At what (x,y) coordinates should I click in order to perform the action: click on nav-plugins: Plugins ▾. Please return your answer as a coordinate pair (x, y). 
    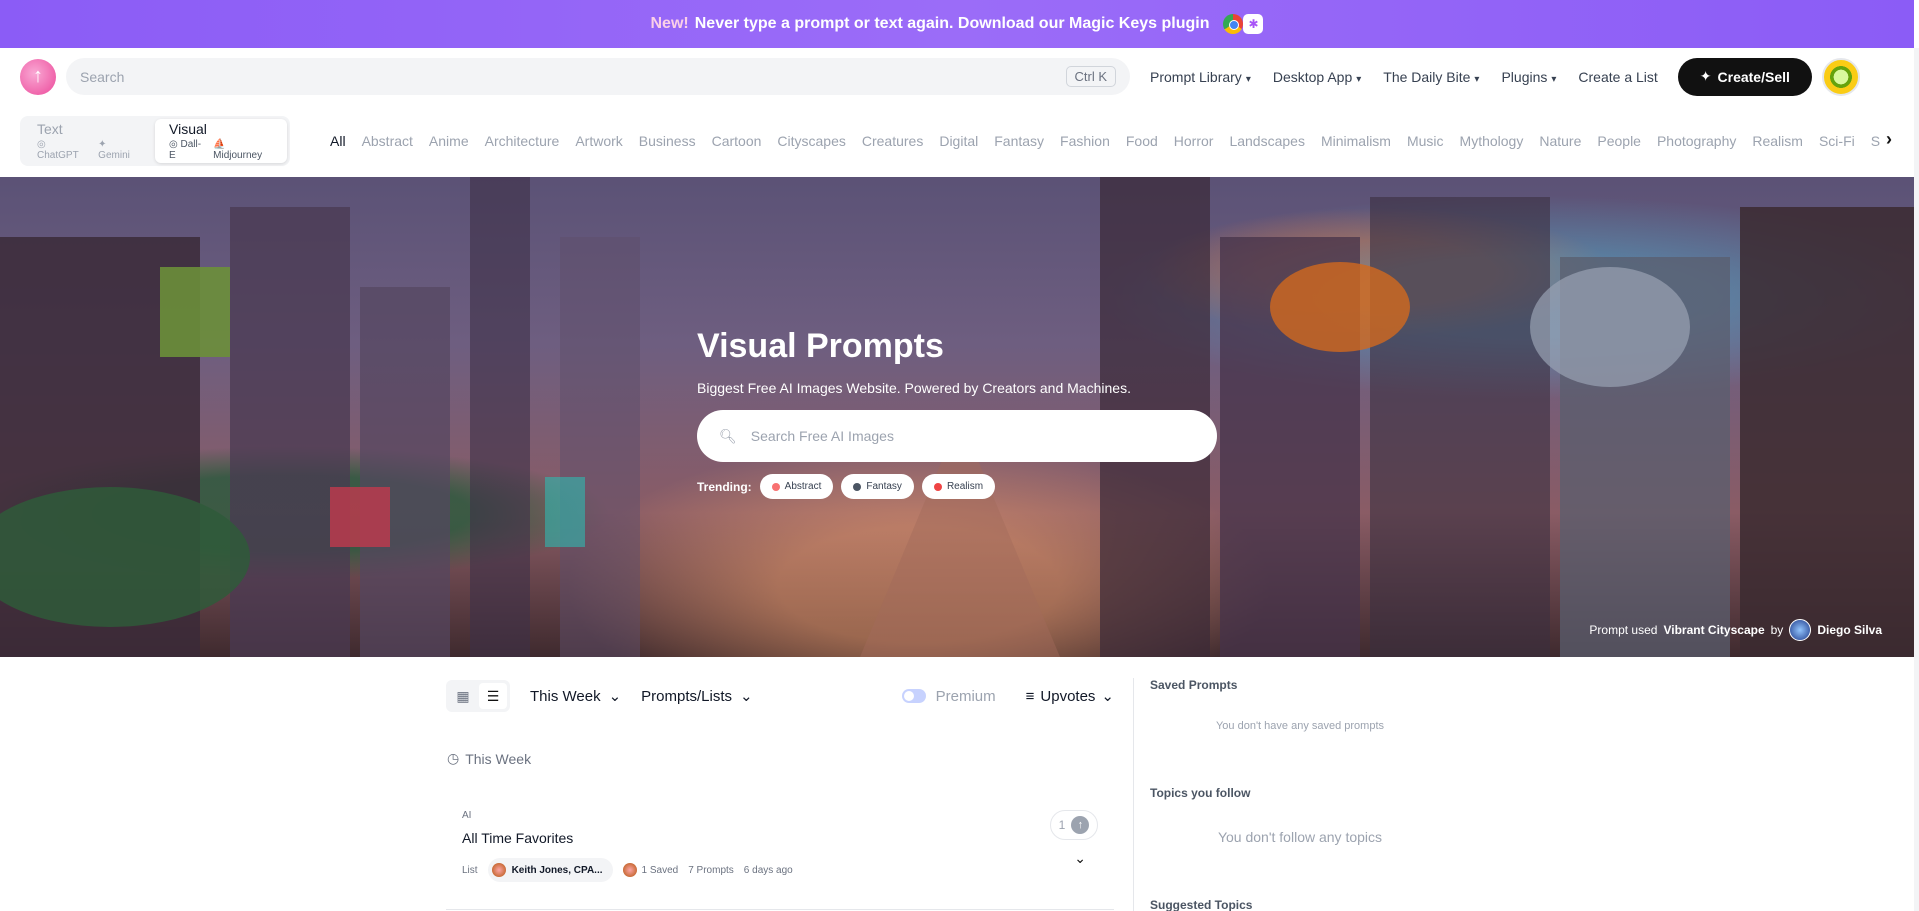
    Looking at the image, I should click on (1528, 77).